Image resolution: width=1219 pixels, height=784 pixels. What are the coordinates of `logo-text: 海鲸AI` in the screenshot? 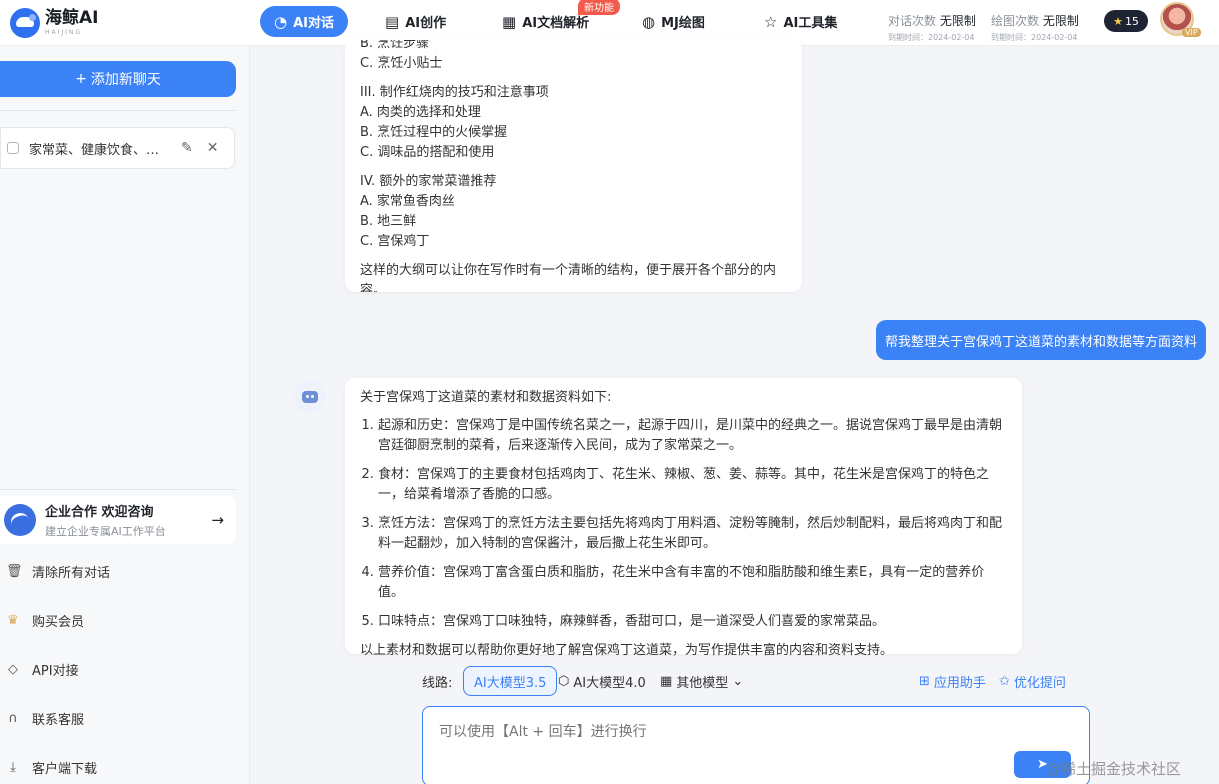 It's located at (72, 18).